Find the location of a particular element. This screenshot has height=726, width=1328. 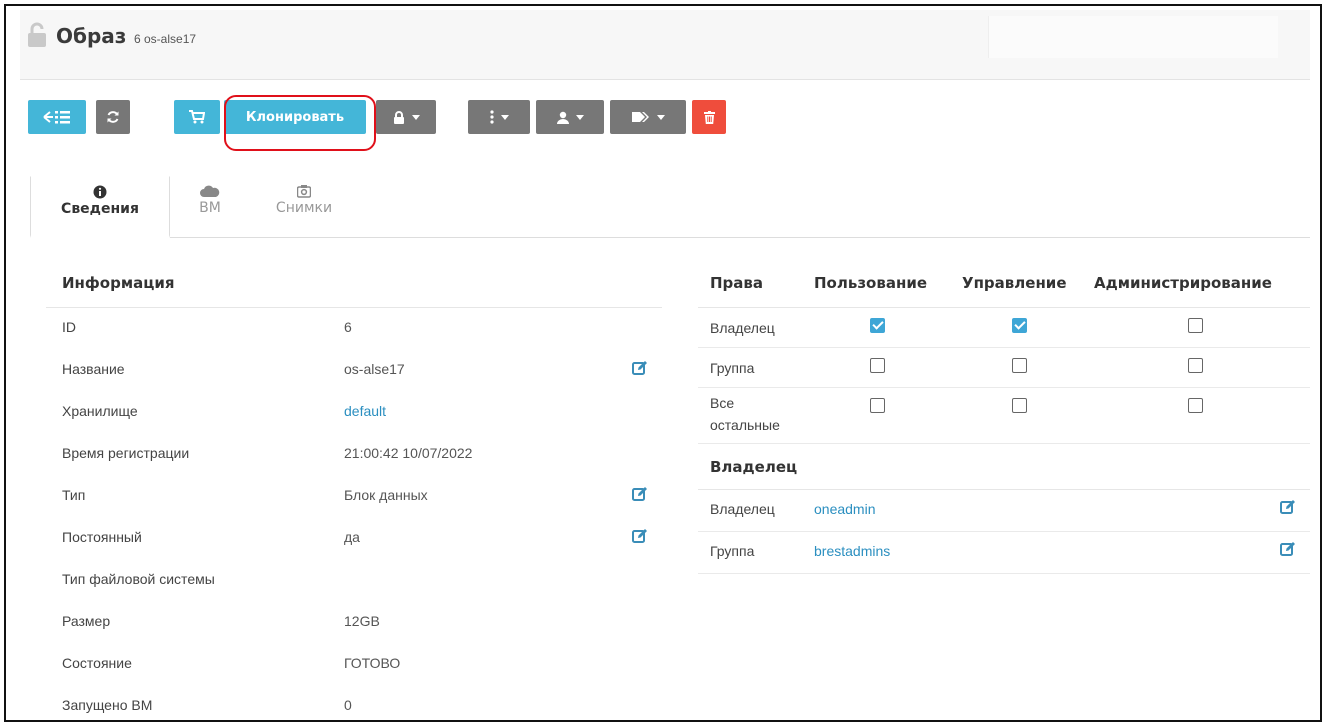

permissions-row-group: Группа is located at coordinates (1004, 368).